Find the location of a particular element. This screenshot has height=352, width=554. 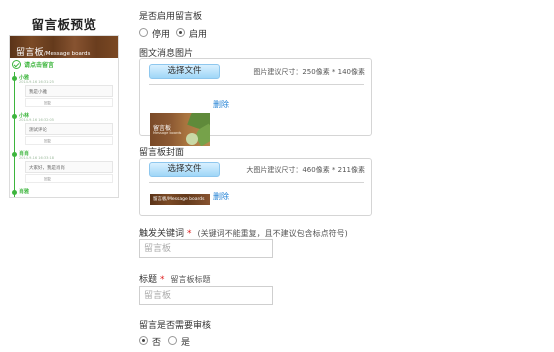

leave-message-label: 请点击留言 is located at coordinates (39, 65).